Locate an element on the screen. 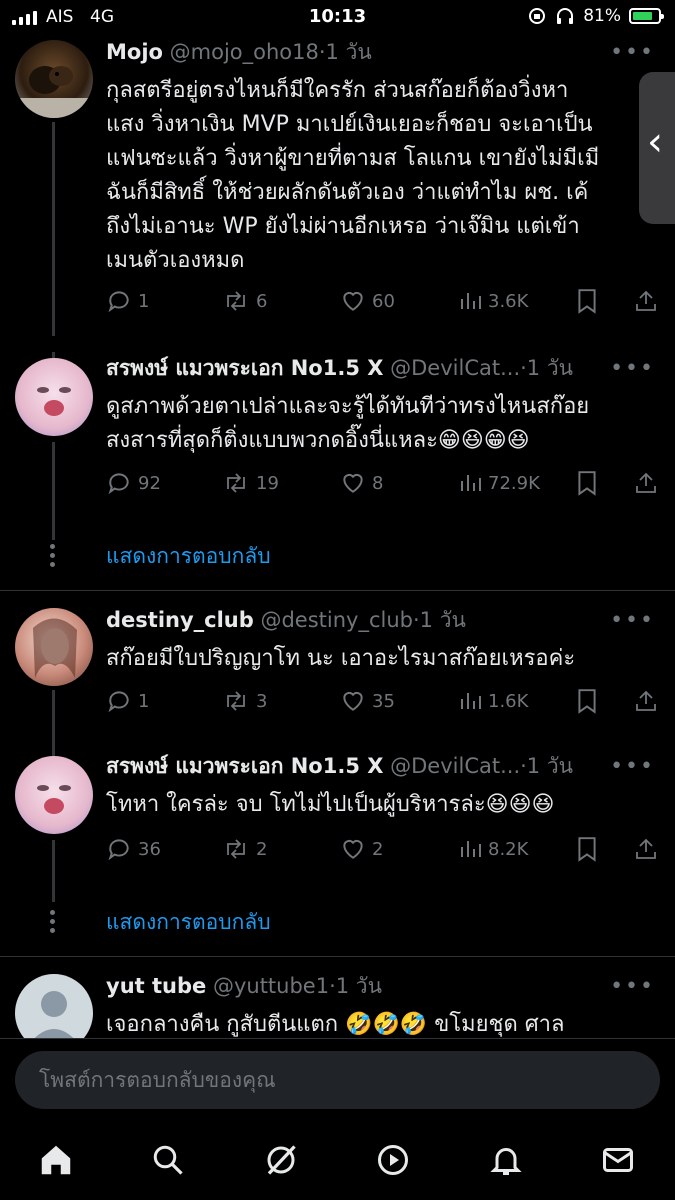 The height and width of the screenshot is (1200, 675). tab-search is located at coordinates (168, 1160).